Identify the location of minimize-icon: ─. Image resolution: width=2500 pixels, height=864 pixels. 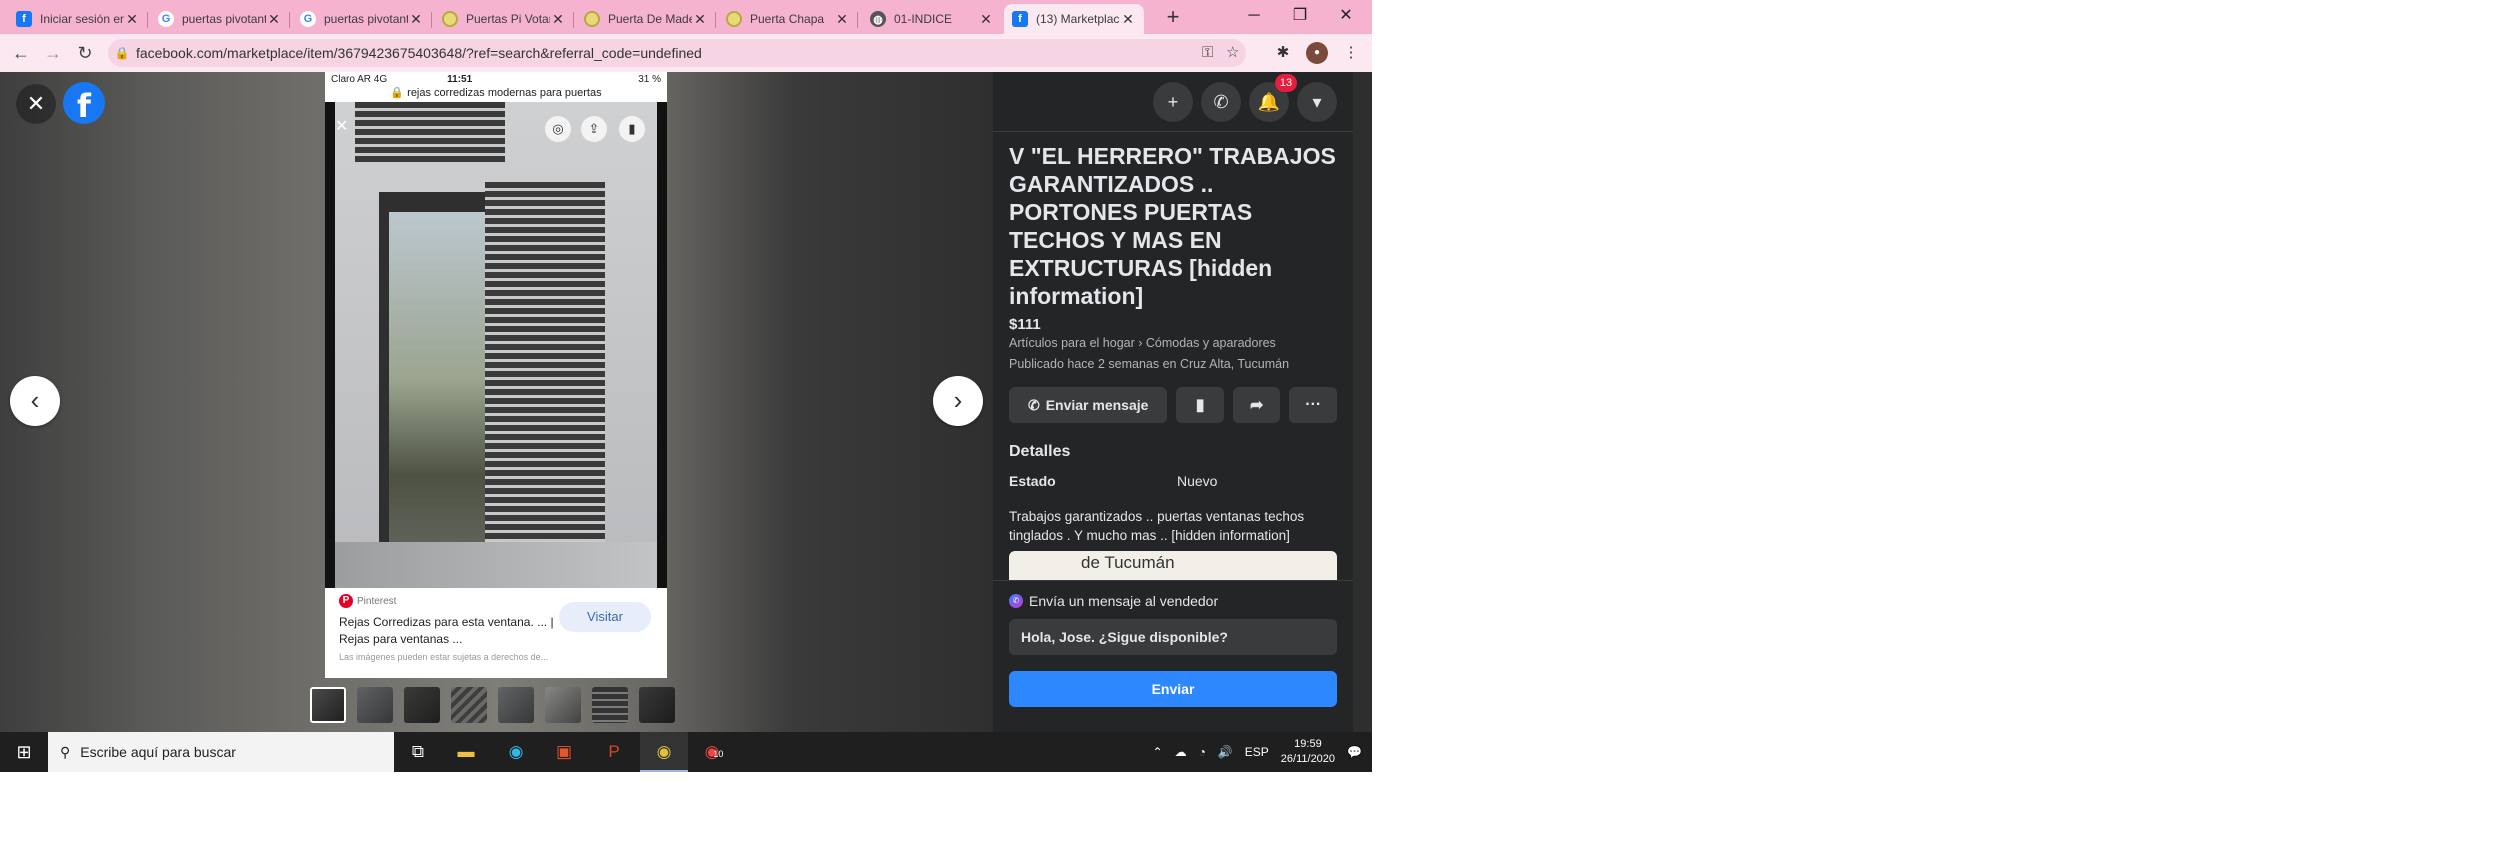
(1254, 16).